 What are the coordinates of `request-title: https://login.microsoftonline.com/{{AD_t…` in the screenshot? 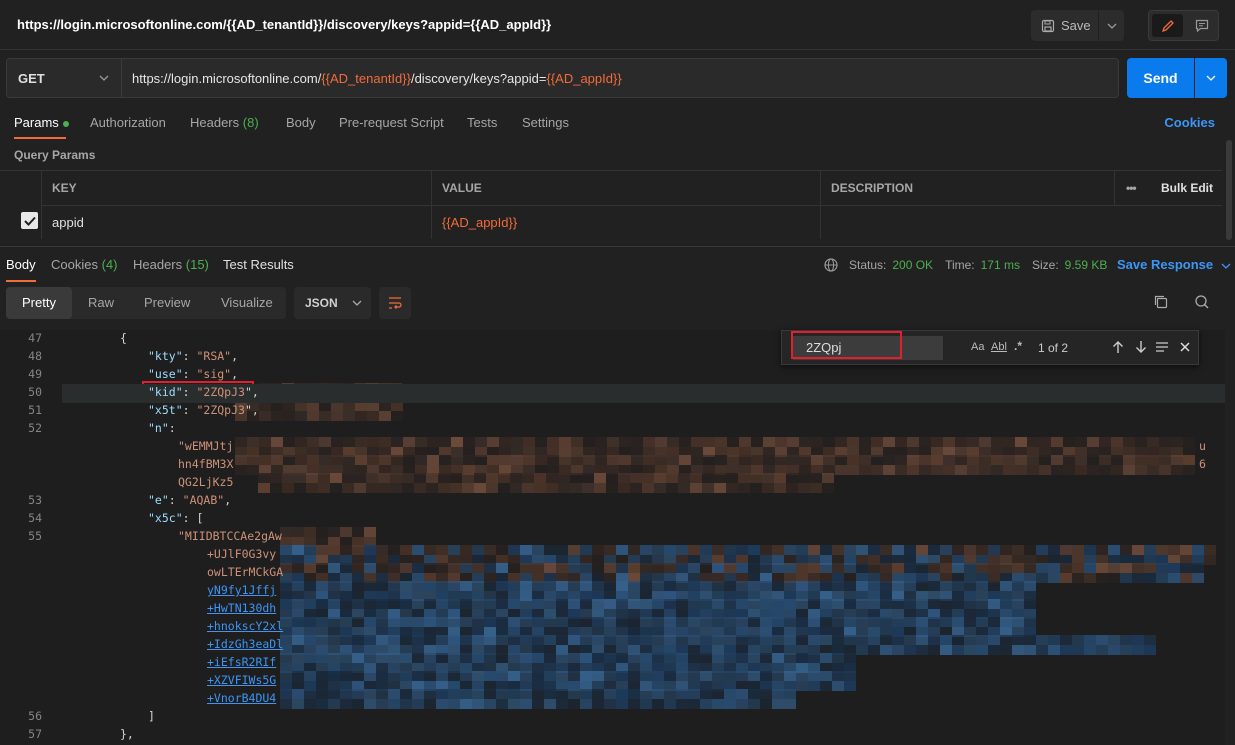 It's located at (284, 24).